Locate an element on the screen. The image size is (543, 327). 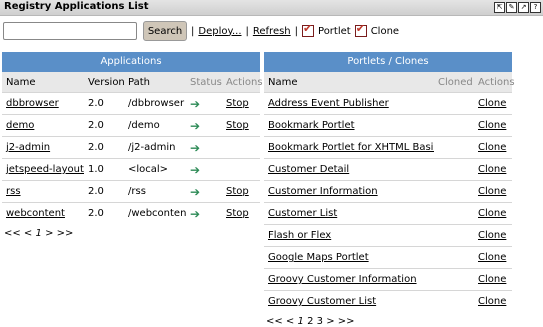
column-cloned: Cloned is located at coordinates (454, 82).